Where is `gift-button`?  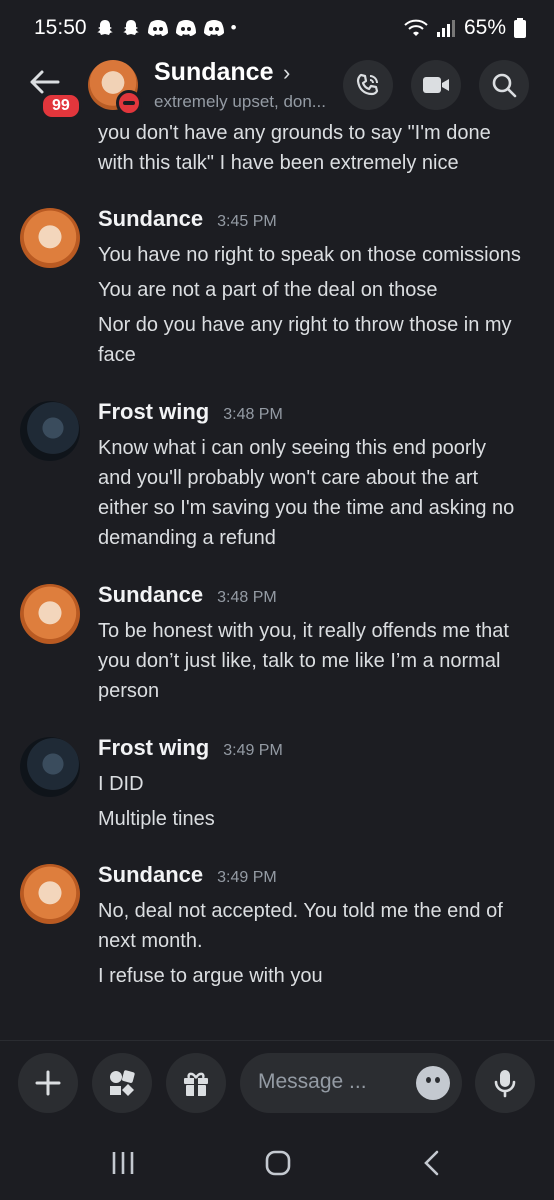
gift-button is located at coordinates (196, 1083).